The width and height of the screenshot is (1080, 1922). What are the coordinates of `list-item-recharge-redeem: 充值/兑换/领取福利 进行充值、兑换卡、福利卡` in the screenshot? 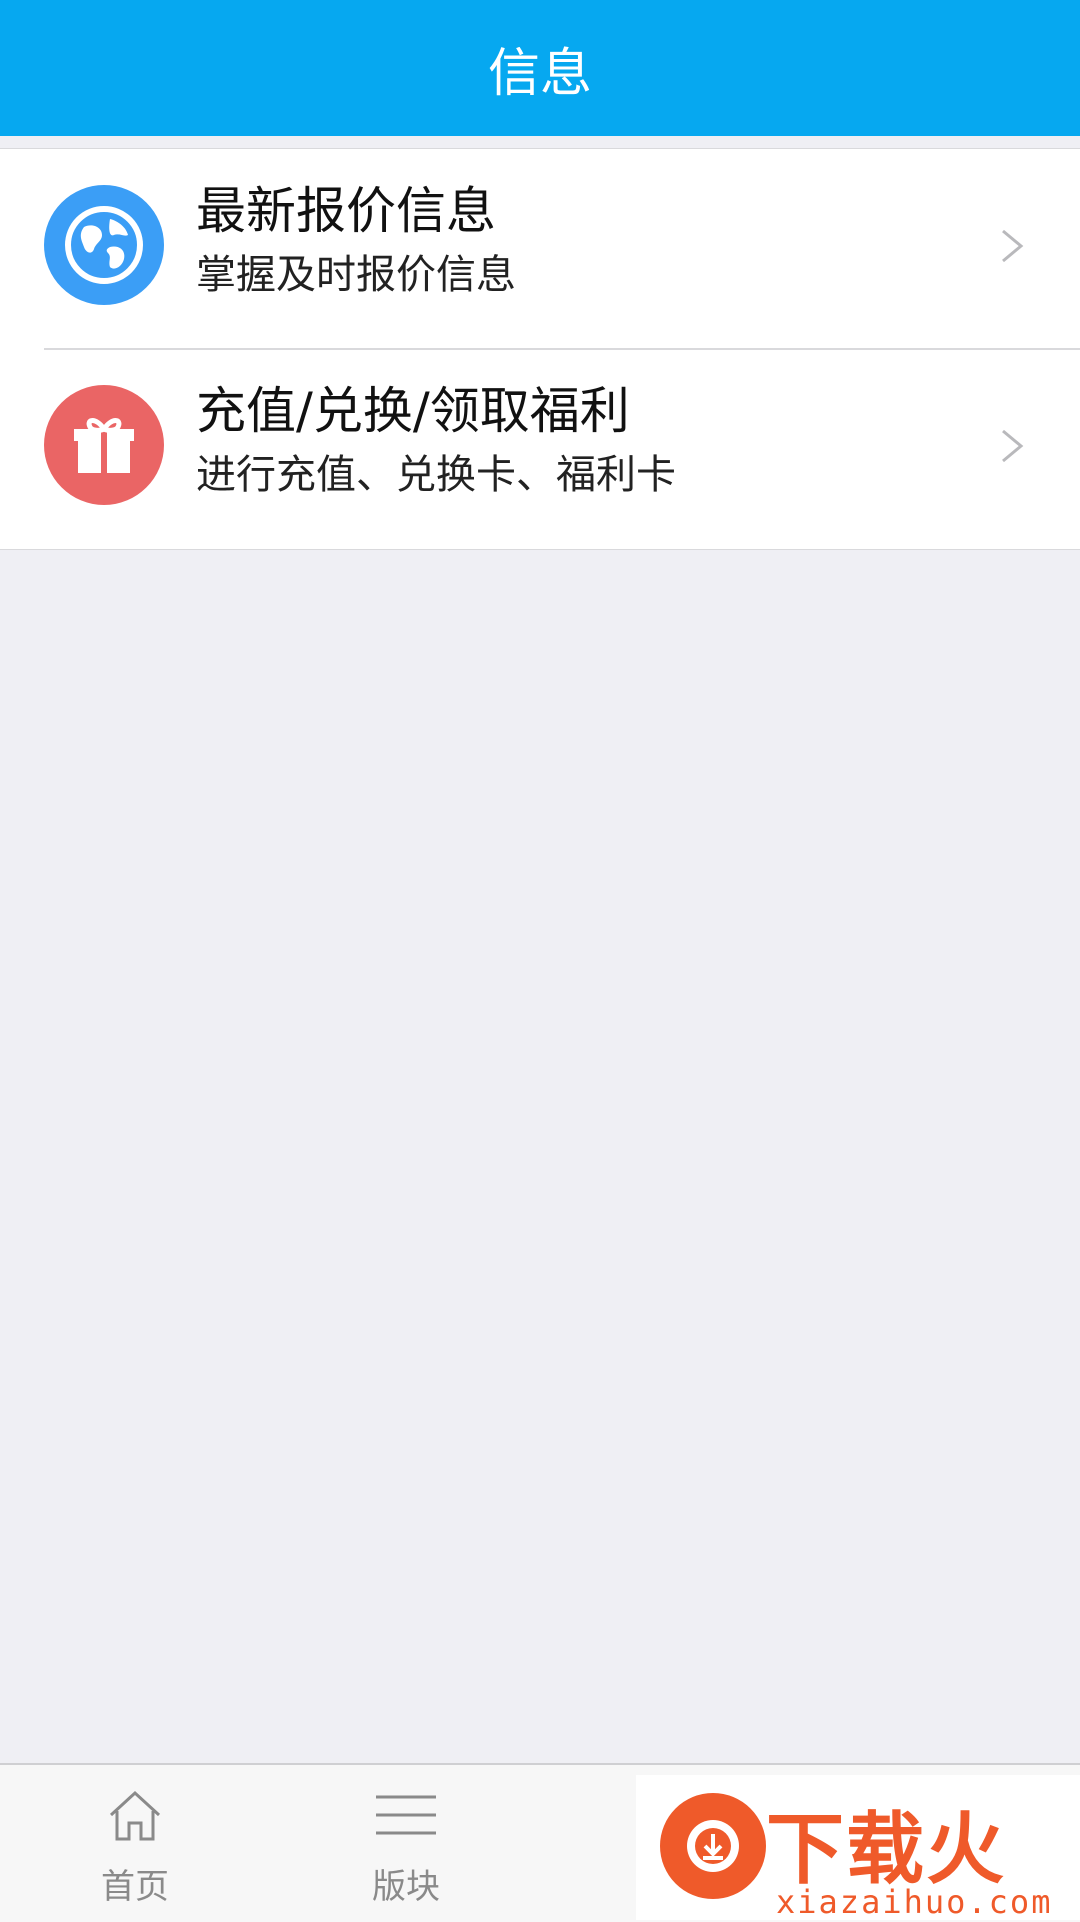 It's located at (540, 449).